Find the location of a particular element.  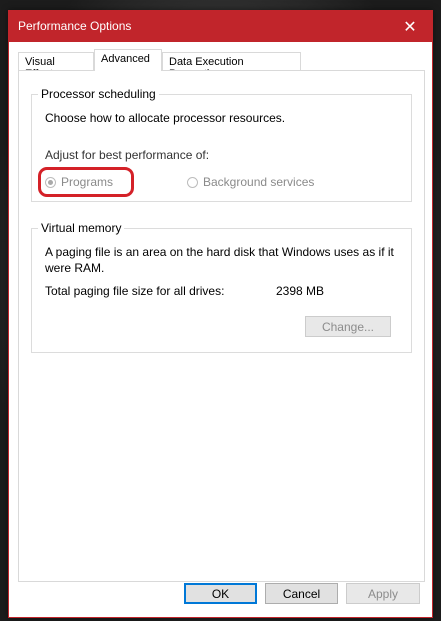

apply-button: Apply is located at coordinates (383, 593).